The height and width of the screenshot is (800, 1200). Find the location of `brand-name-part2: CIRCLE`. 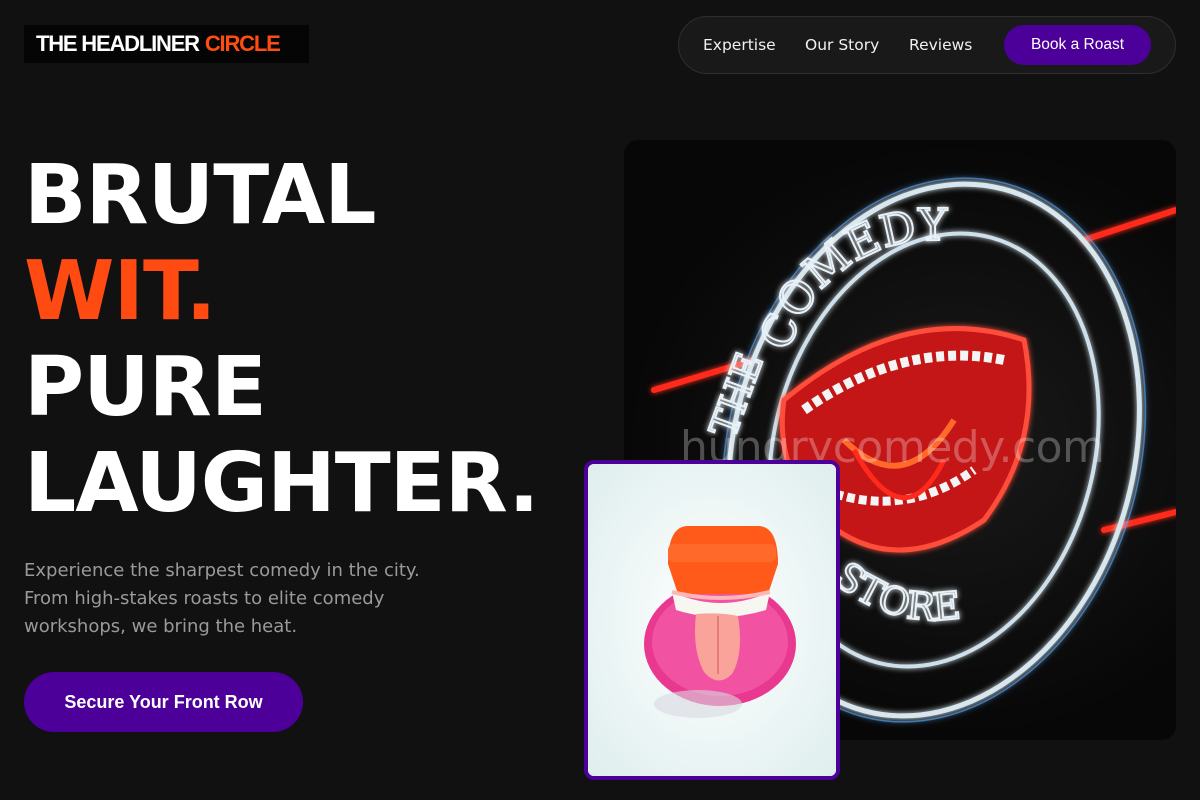

brand-name-part2: CIRCLE is located at coordinates (242, 43).